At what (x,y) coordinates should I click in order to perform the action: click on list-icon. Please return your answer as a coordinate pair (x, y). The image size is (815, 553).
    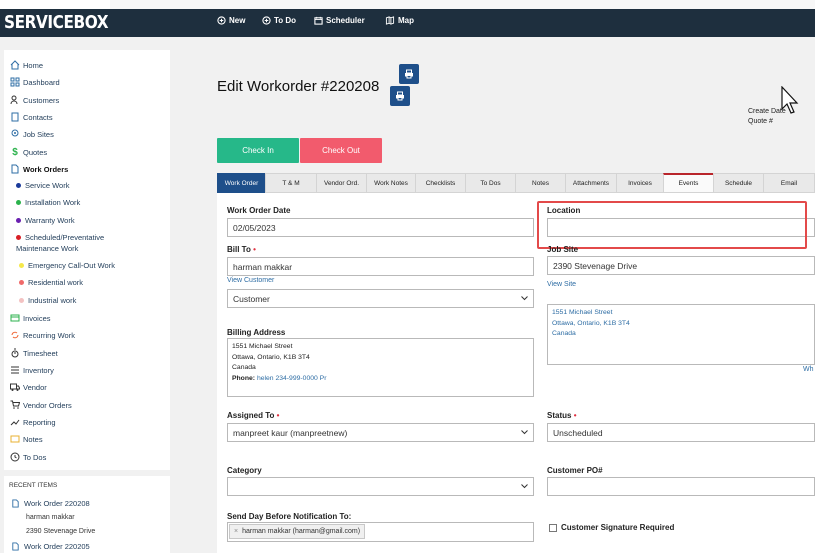
    Looking at the image, I should click on (15, 370).